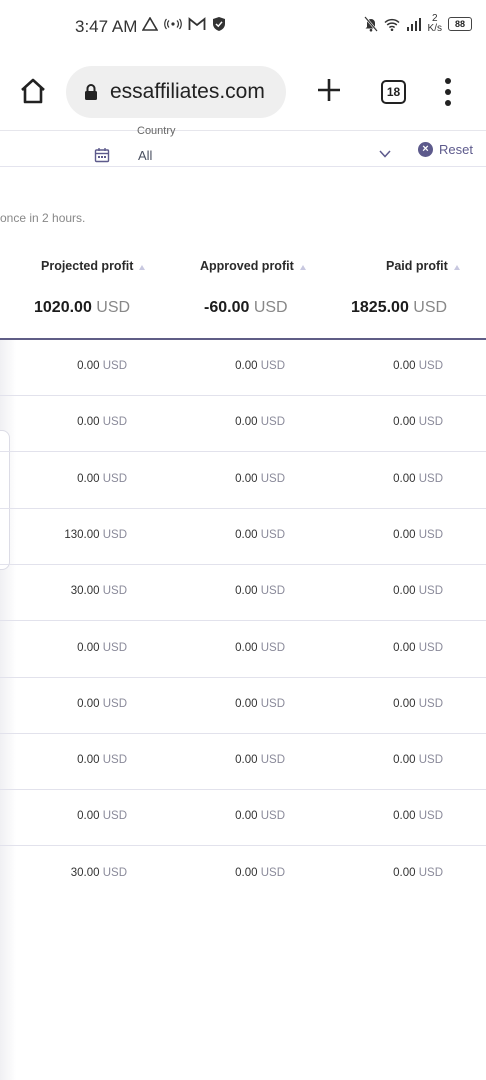 The width and height of the screenshot is (486, 1080). Describe the element at coordinates (150, 24) in the screenshot. I see `warning-triangle-icon` at that location.